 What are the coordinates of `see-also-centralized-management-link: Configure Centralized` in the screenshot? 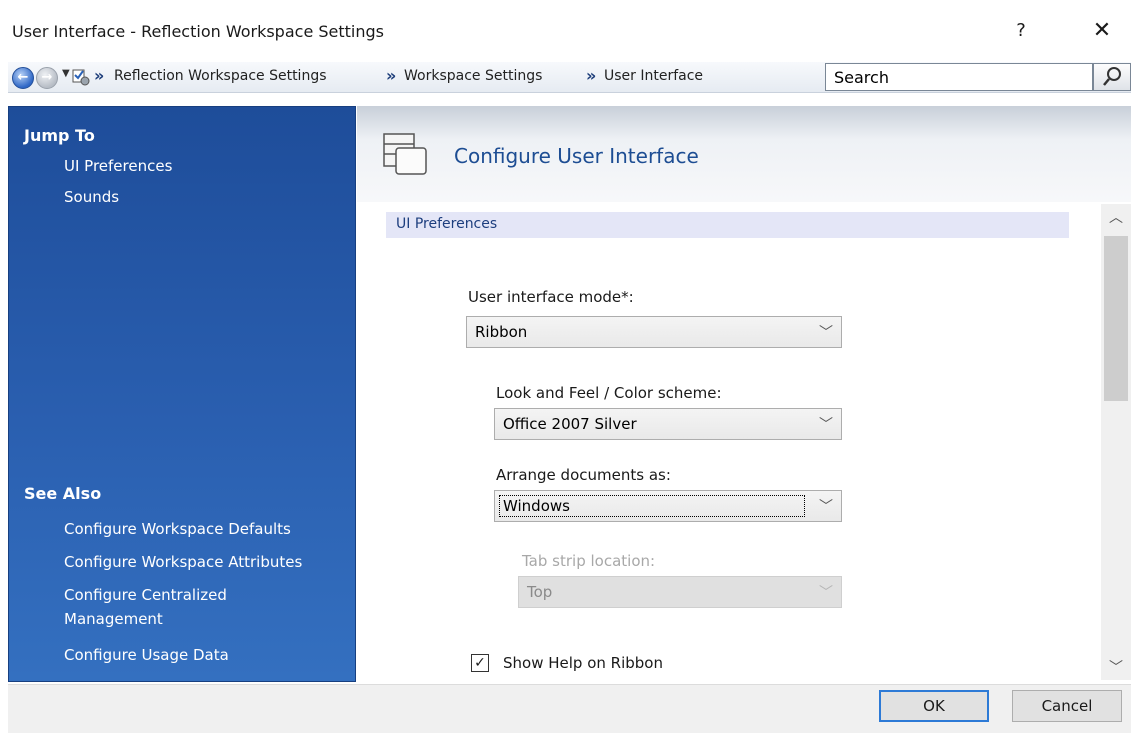 It's located at (145, 595).